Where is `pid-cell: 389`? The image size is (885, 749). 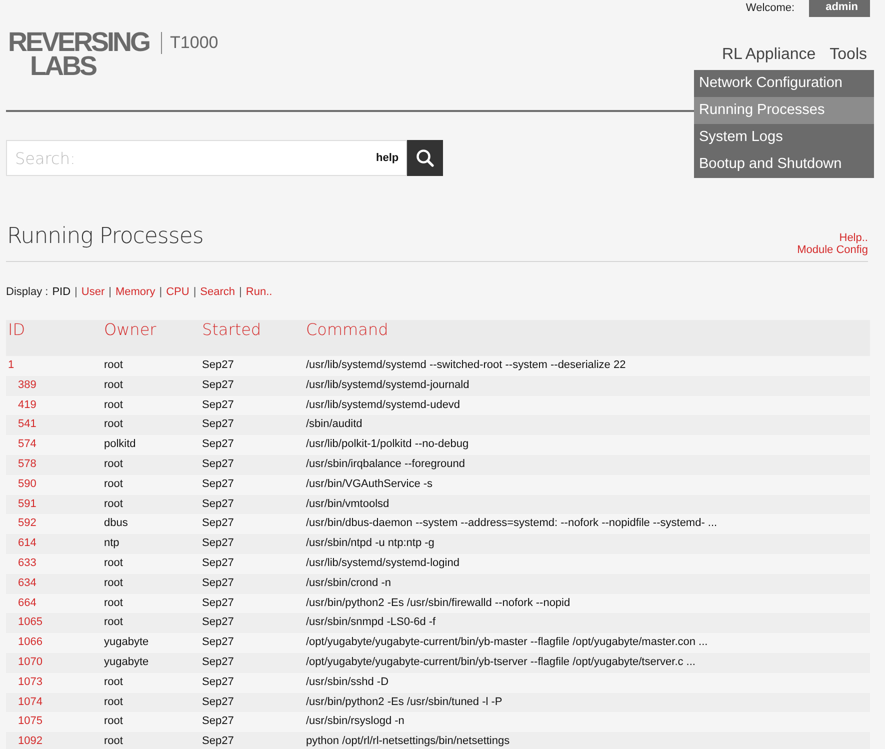 pid-cell: 389 is located at coordinates (54, 386).